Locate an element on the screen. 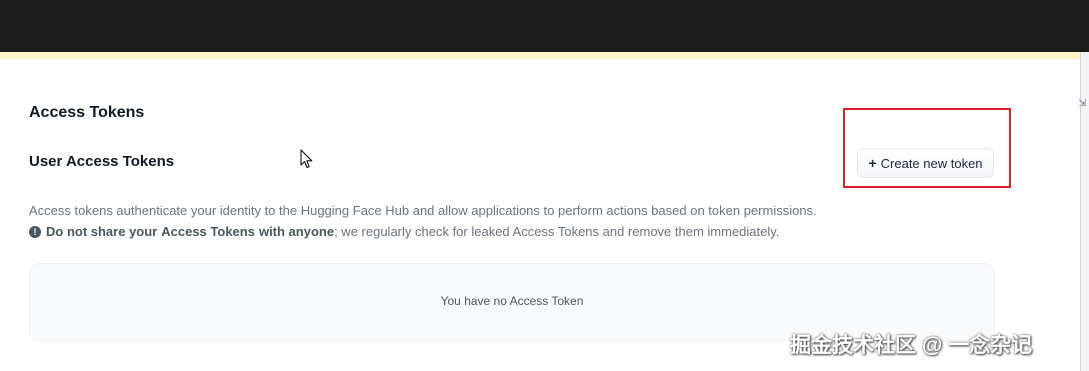 The height and width of the screenshot is (371, 1089). warning-bold-part2: Access Tokens is located at coordinates (208, 231).